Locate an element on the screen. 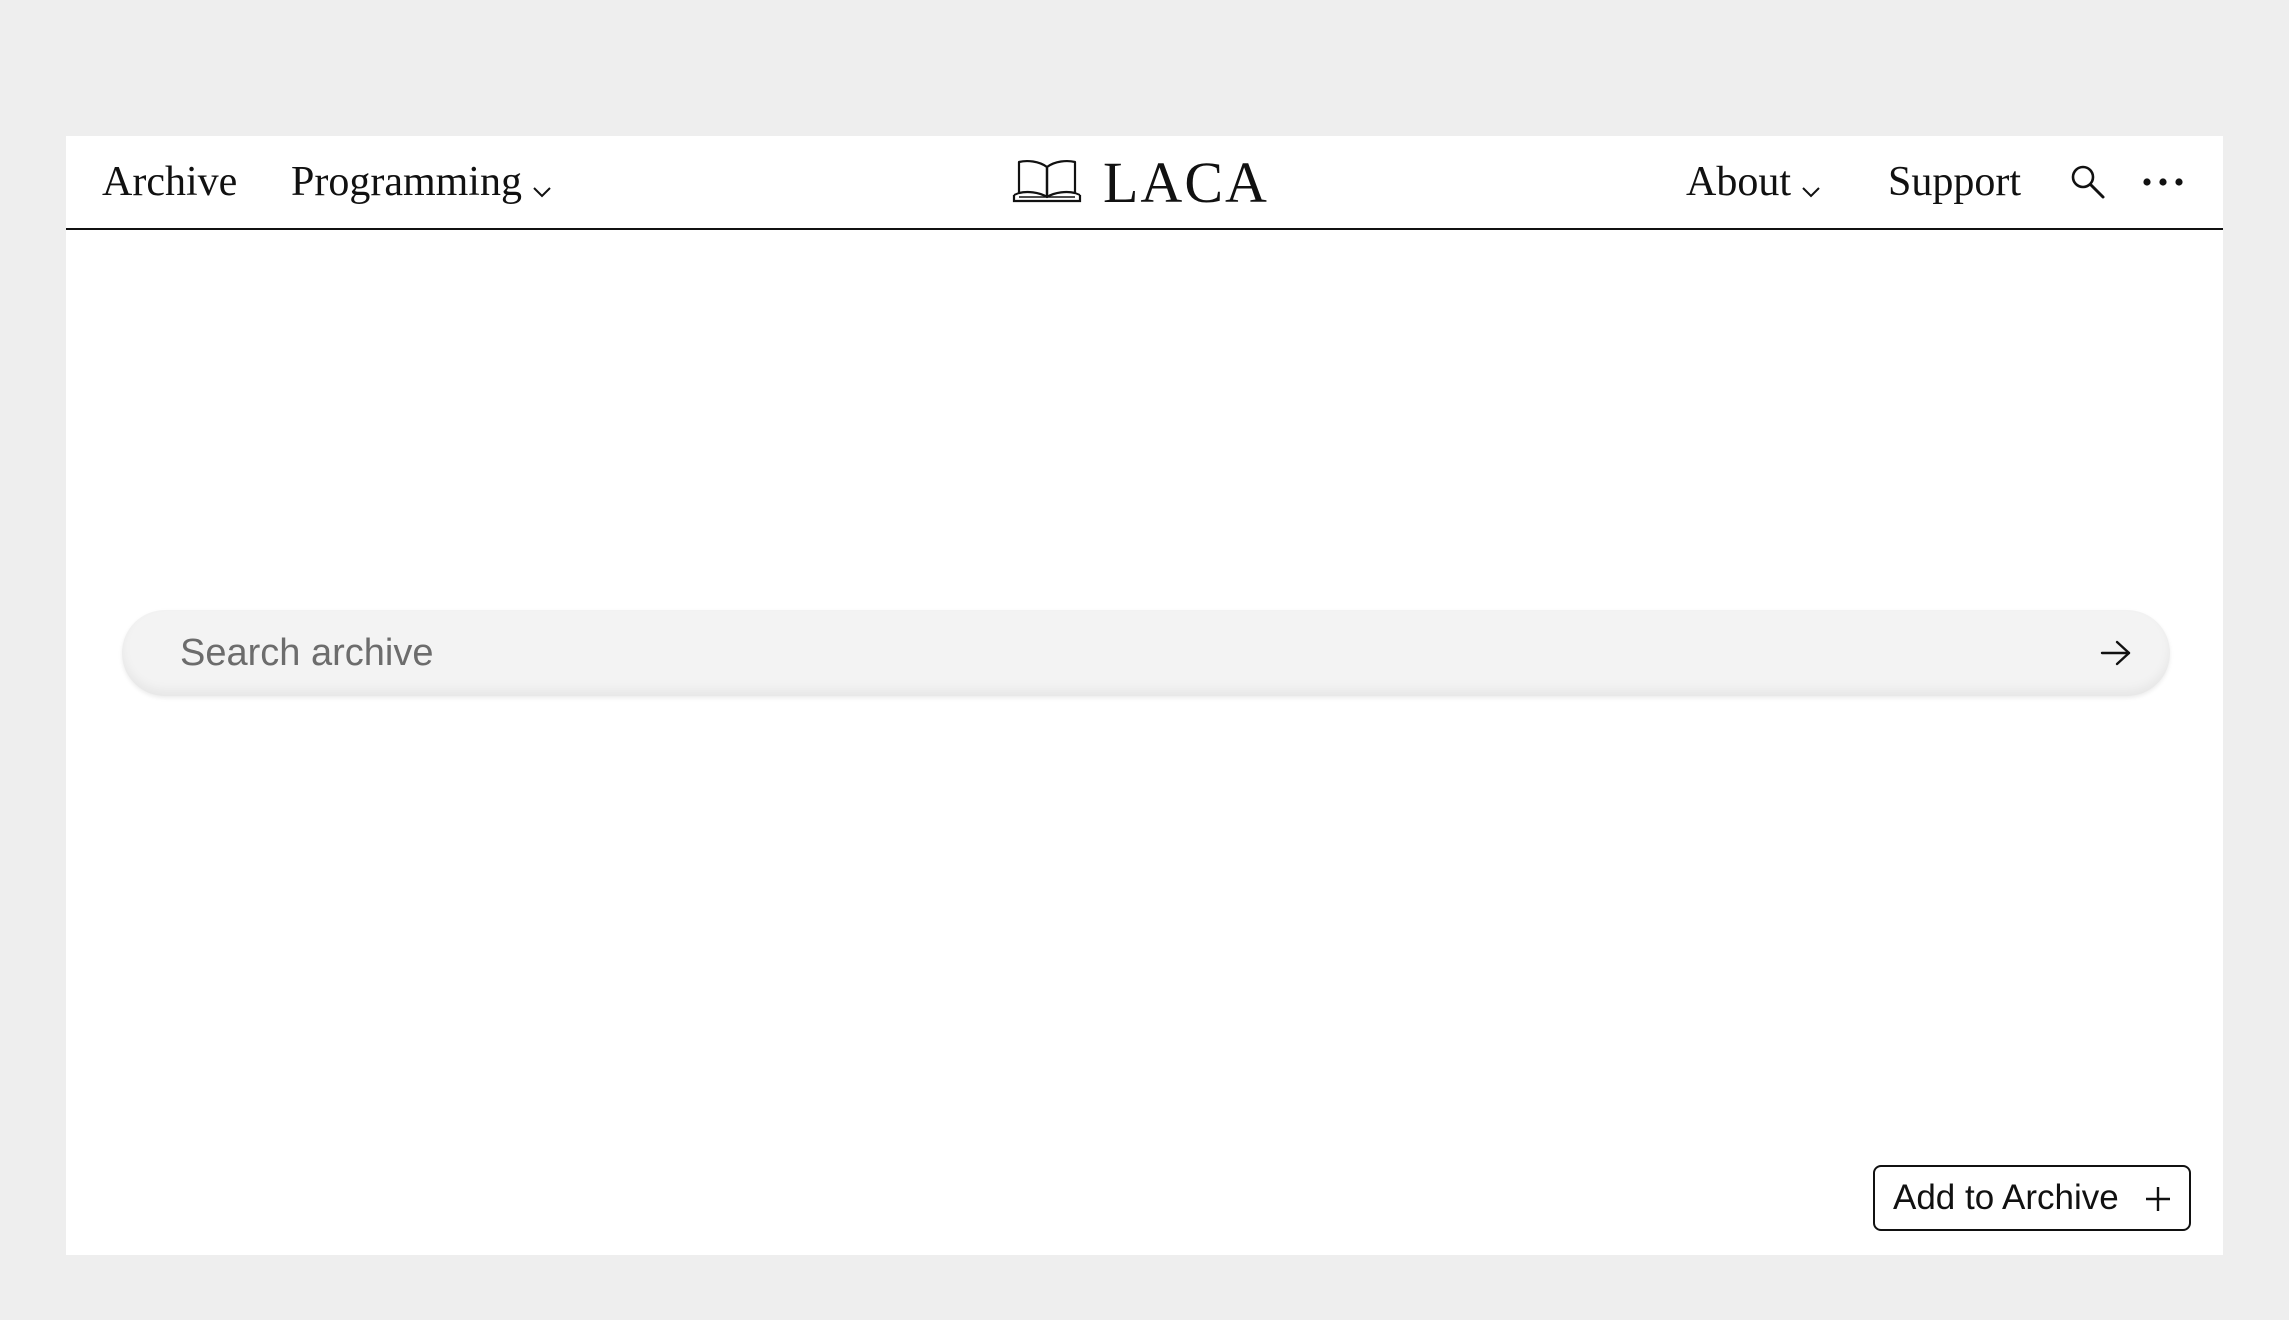 The height and width of the screenshot is (1320, 2289). brand-home-link: LACA is located at coordinates (1140, 182).